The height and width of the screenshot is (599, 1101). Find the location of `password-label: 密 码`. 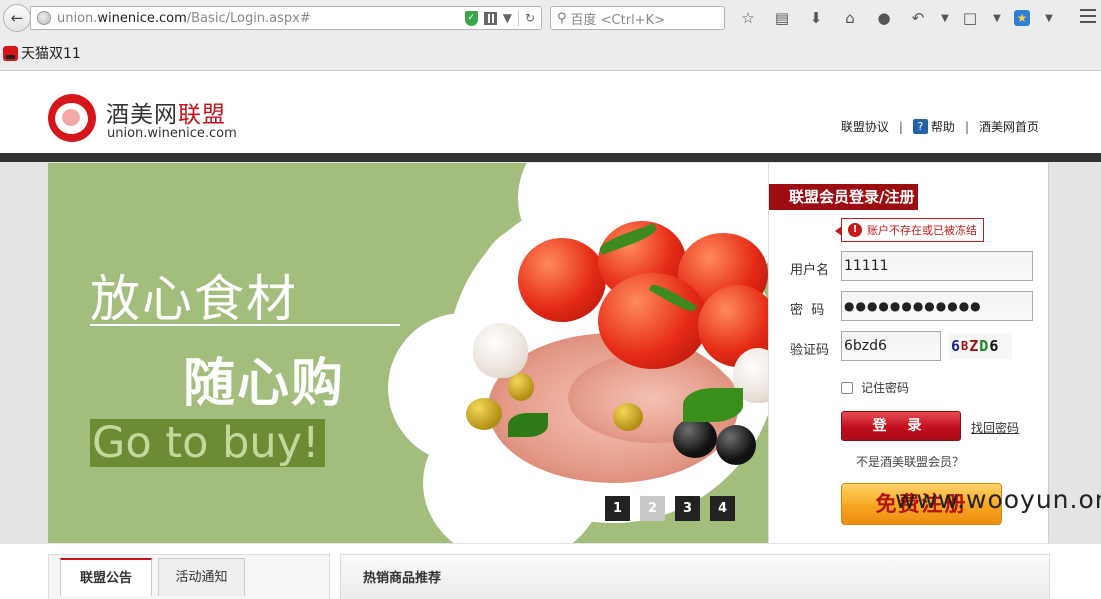

password-label: 密 码 is located at coordinates (807, 310).